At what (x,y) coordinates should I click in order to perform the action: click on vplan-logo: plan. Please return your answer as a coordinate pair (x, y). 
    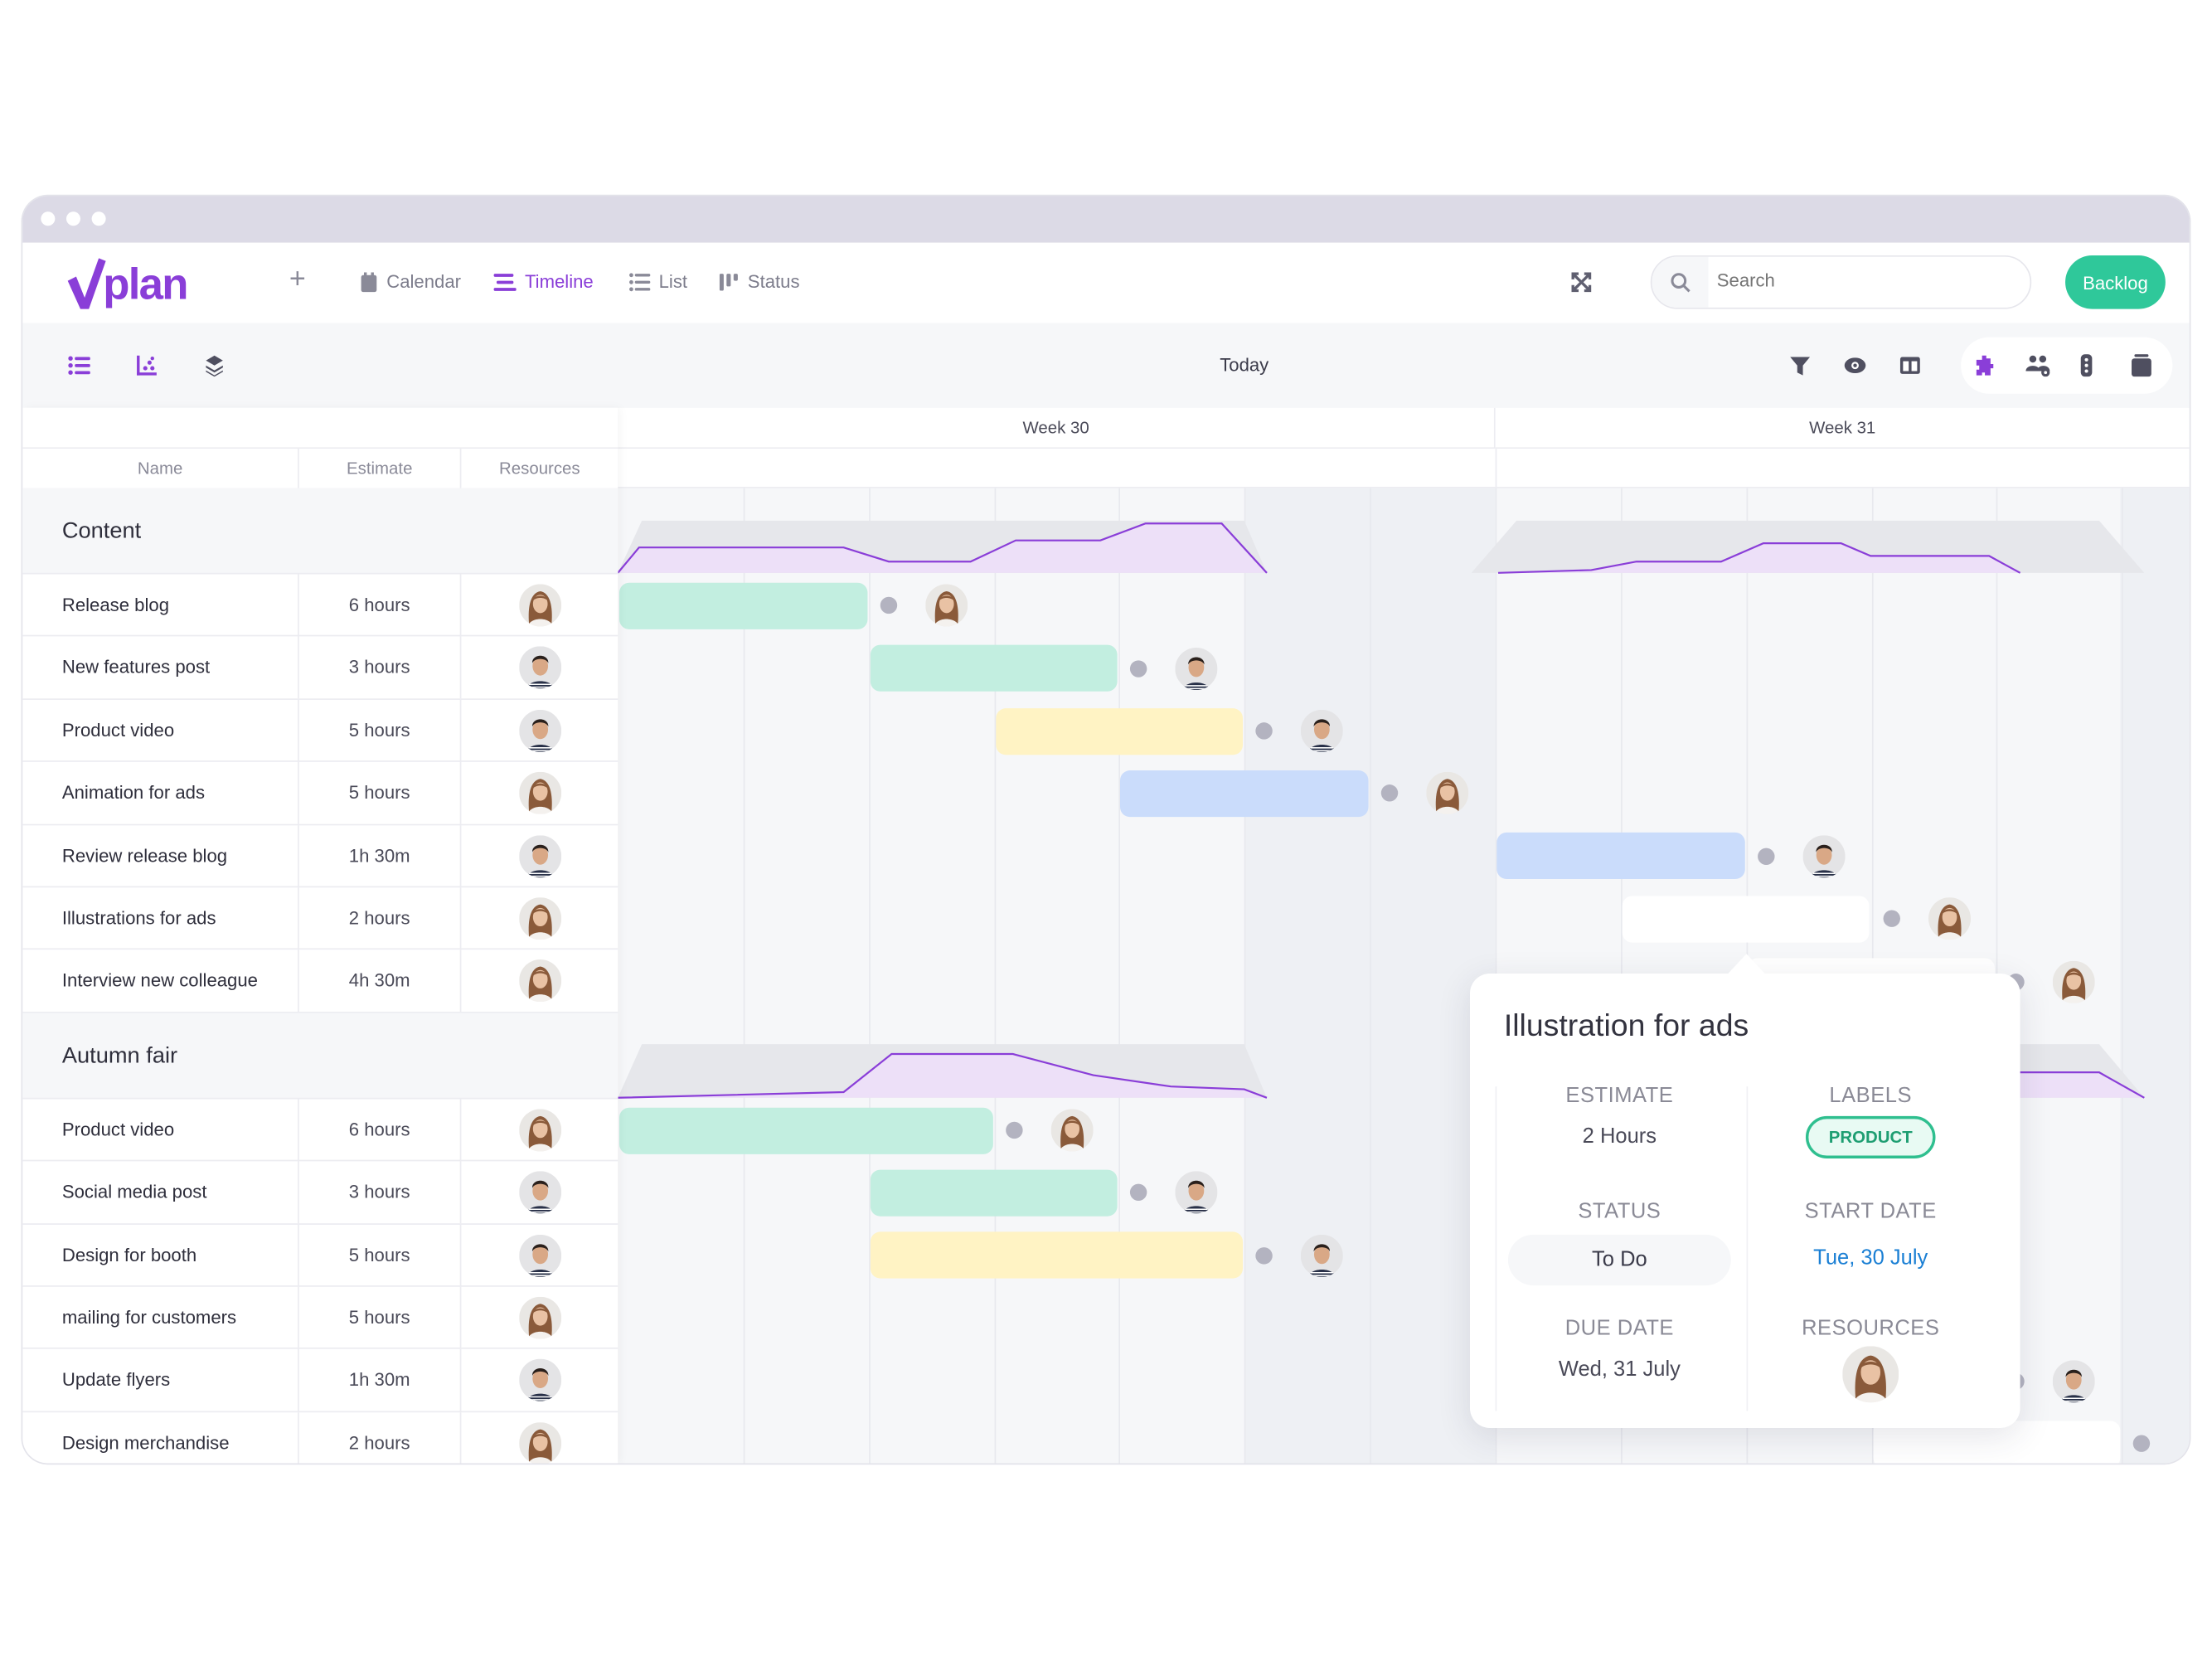
    Looking at the image, I should click on (144, 287).